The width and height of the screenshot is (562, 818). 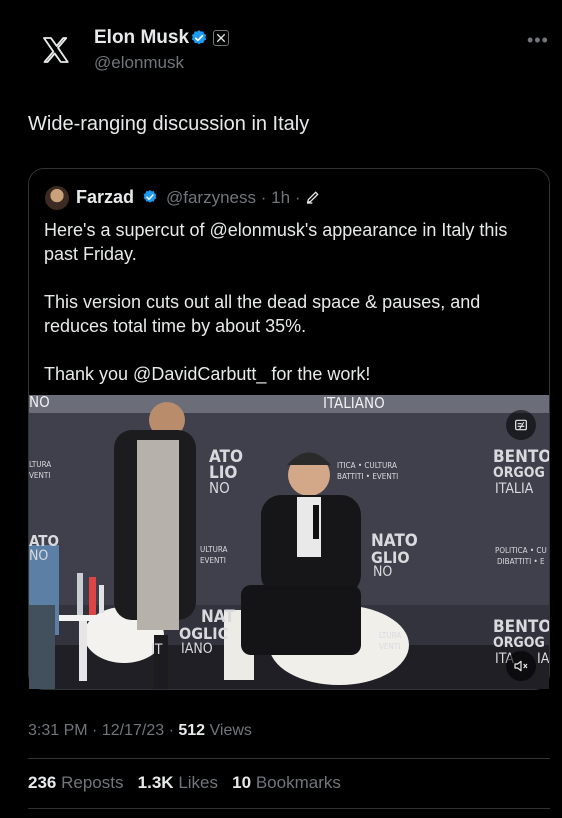 I want to click on banner-top: ITALIANO, so click(x=354, y=403).